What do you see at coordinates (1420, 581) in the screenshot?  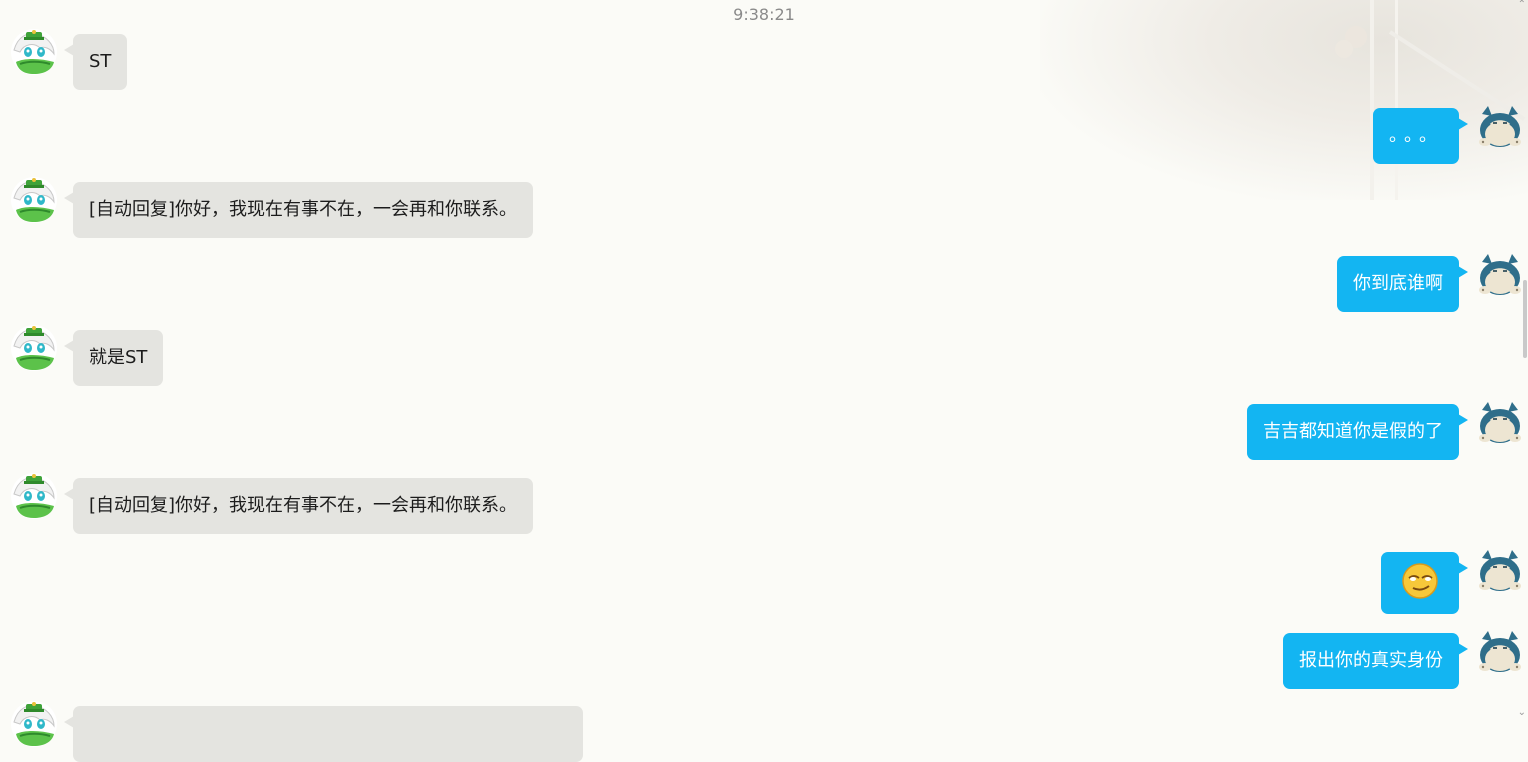 I see `smirk-face-emoji` at bounding box center [1420, 581].